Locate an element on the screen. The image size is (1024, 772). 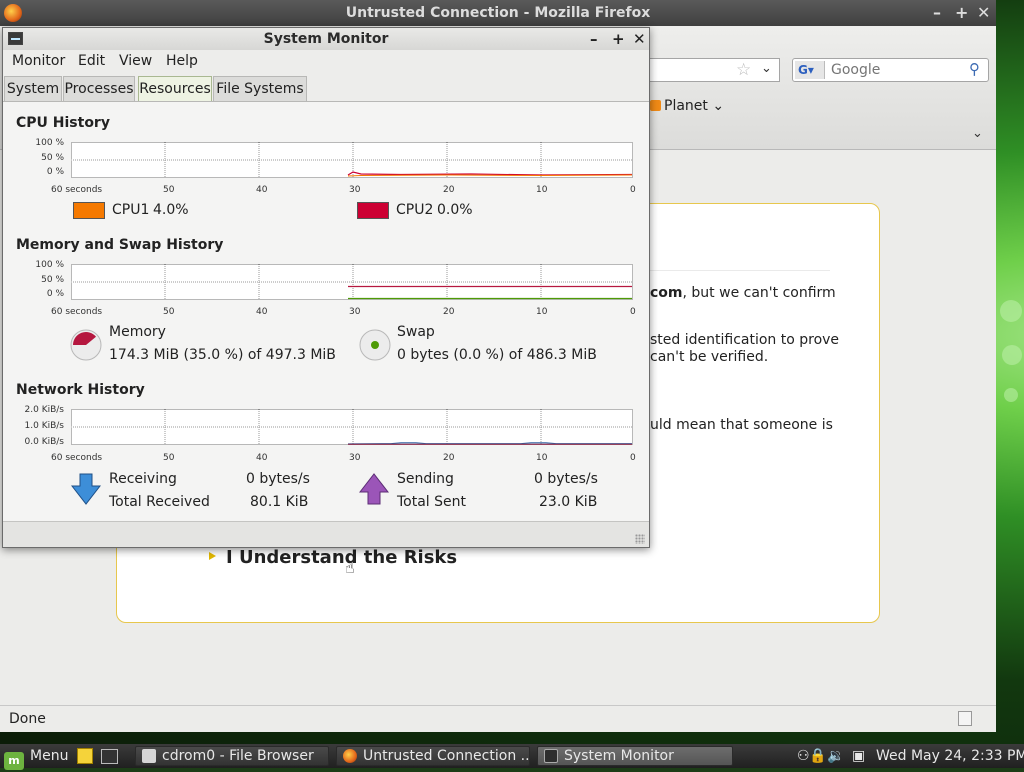
cpu-history-title: CPU History is located at coordinates (63, 123).